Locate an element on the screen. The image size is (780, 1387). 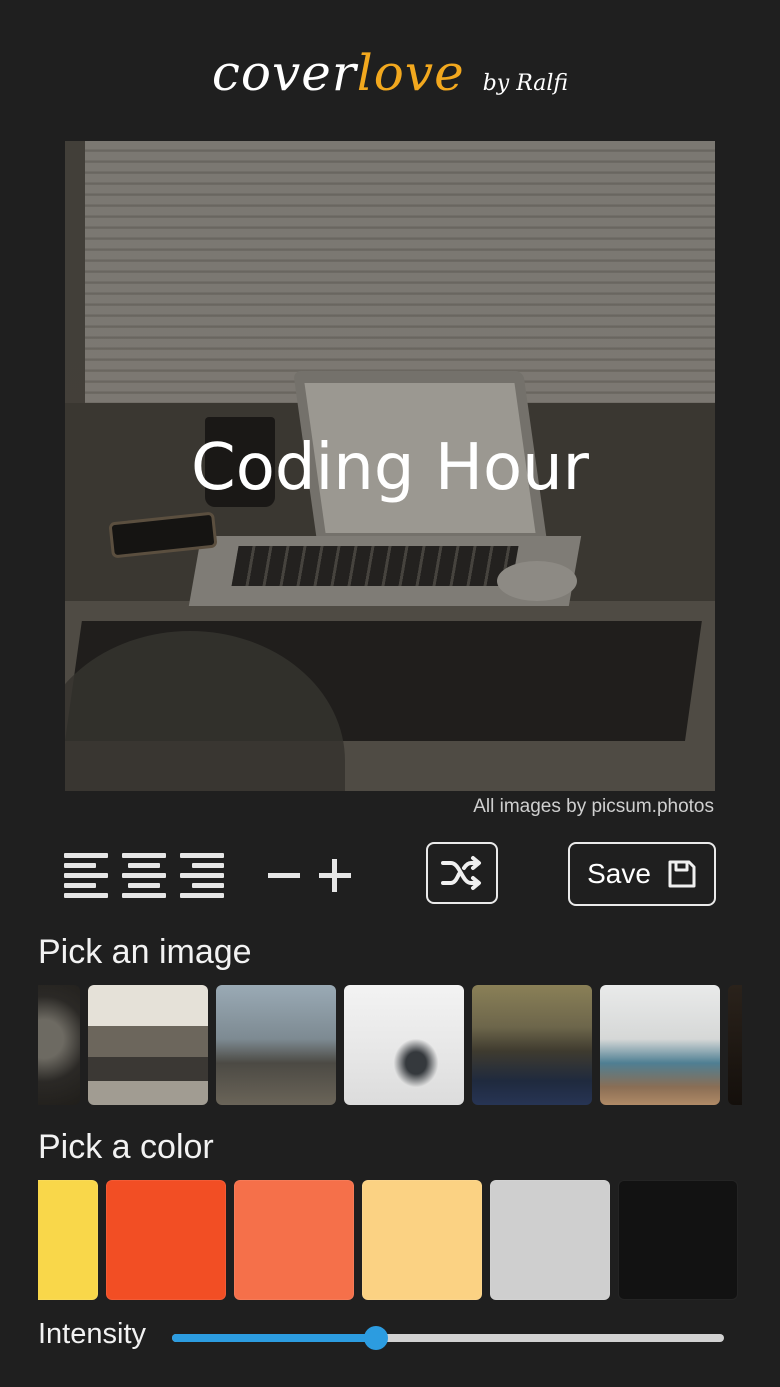
align-center-icon is located at coordinates (144, 875).